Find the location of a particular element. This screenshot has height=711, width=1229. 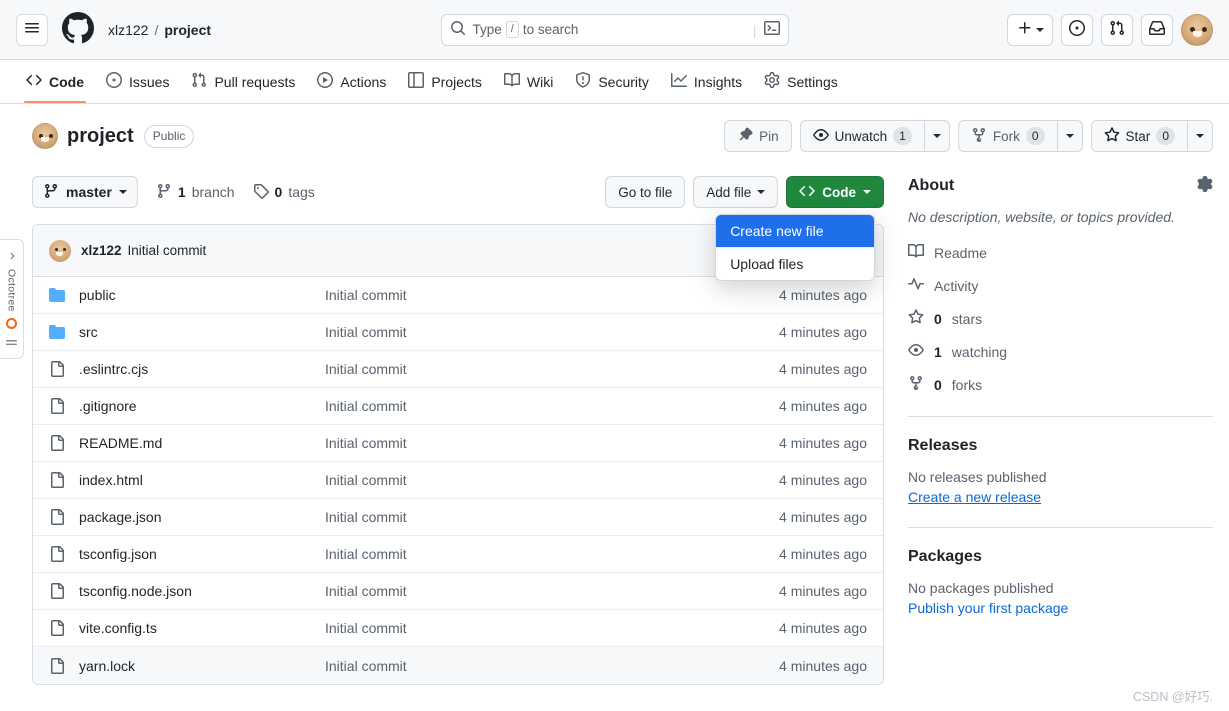

breadcrumb-owner: xlz122 is located at coordinates (128, 30).